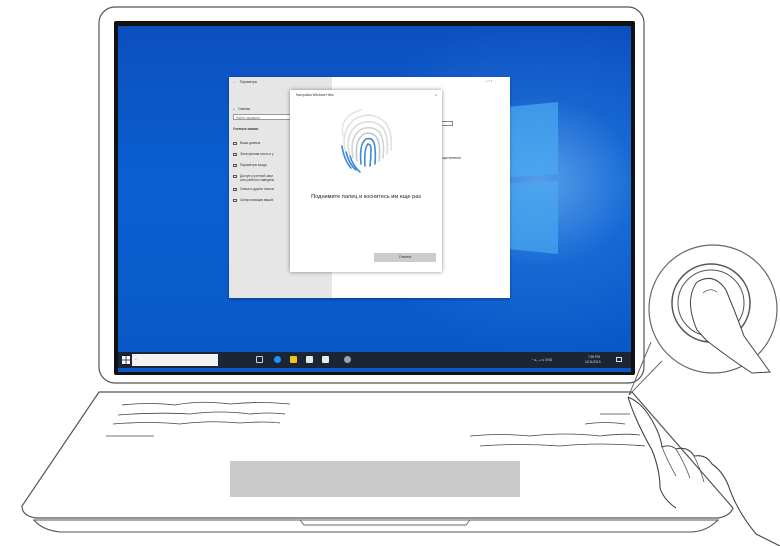 Image resolution: width=780 pixels, height=546 pixels. Describe the element at coordinates (325, 359) in the screenshot. I see `mail-app-icon` at that location.